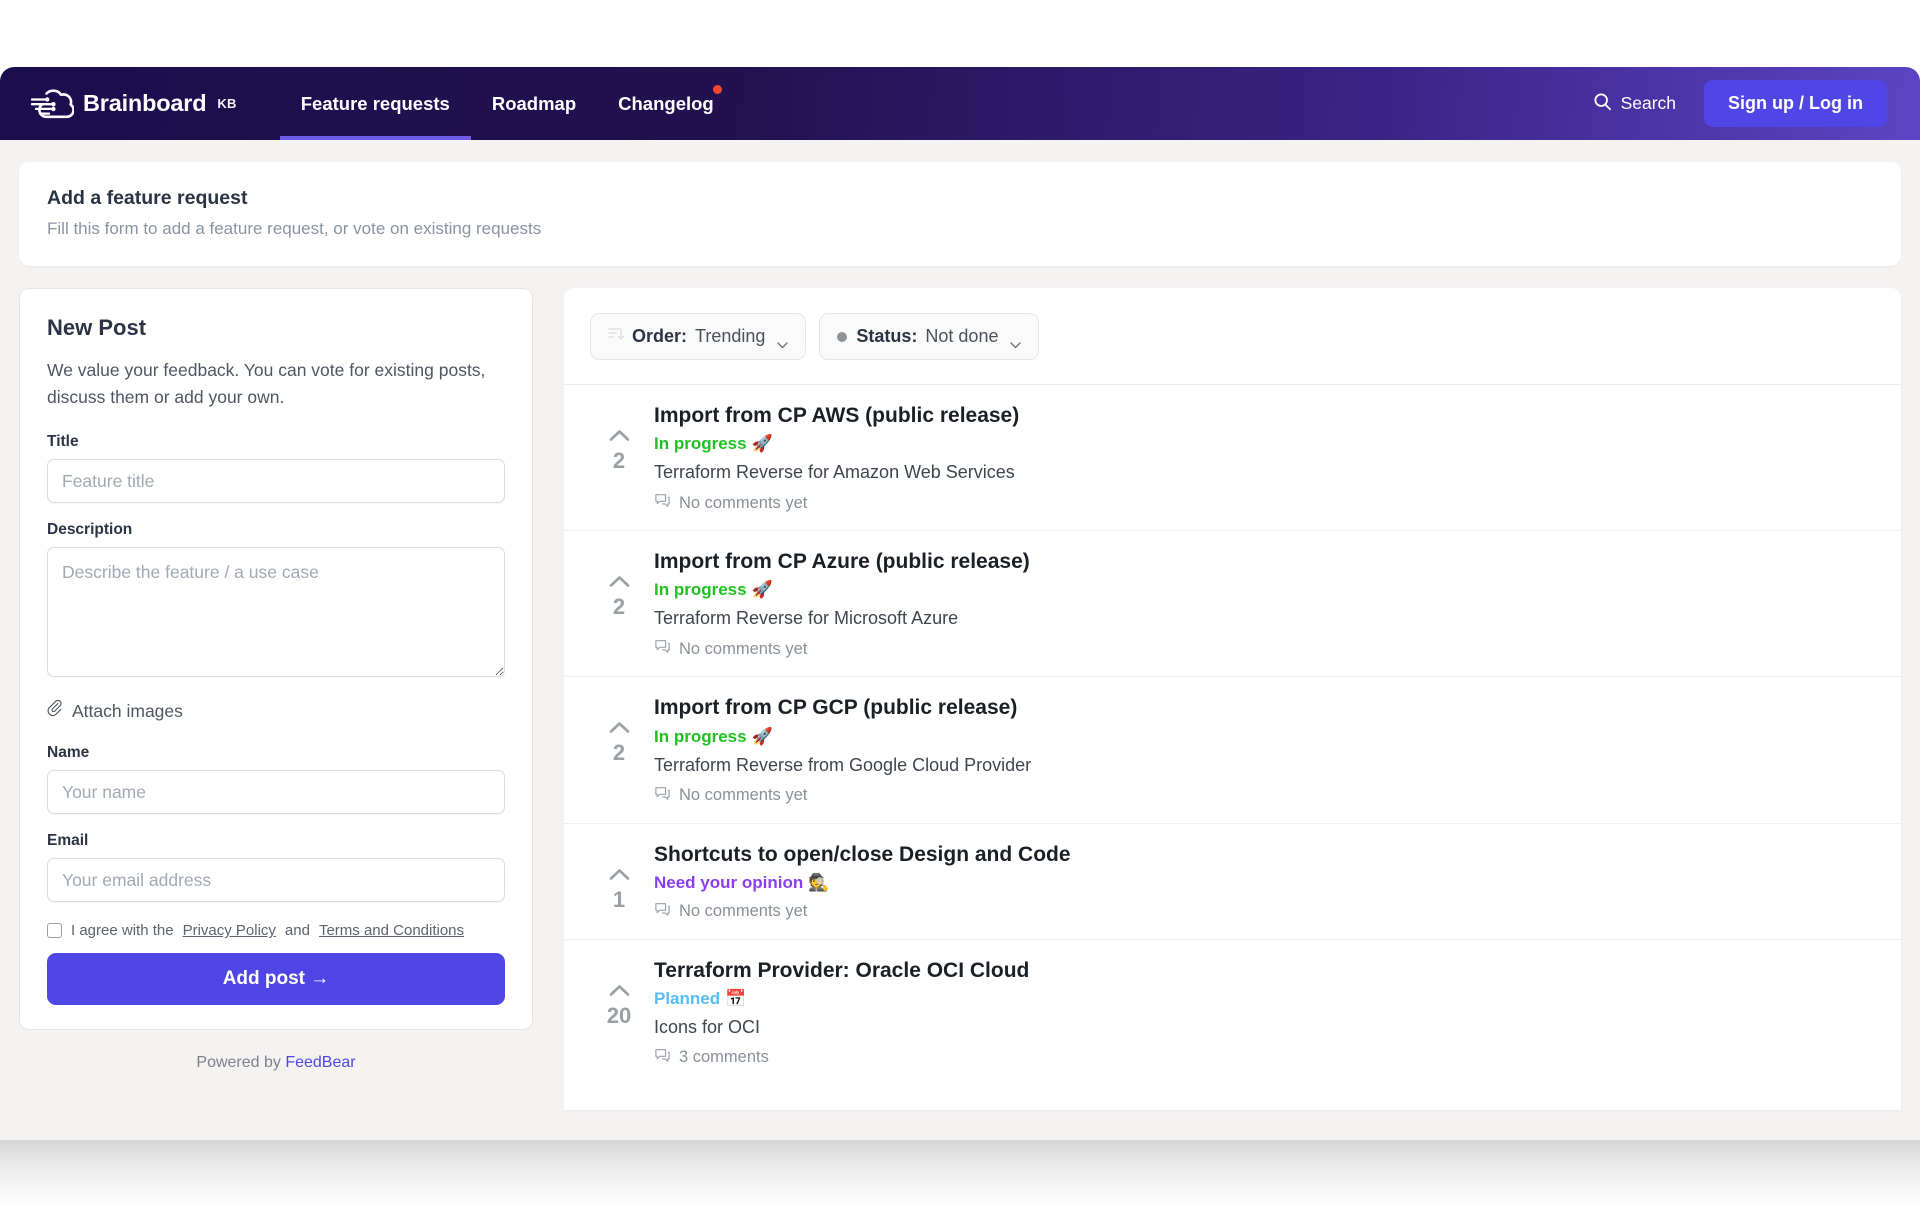 This screenshot has width=1920, height=1212. I want to click on powered-by-prefix: Powered by, so click(241, 1063).